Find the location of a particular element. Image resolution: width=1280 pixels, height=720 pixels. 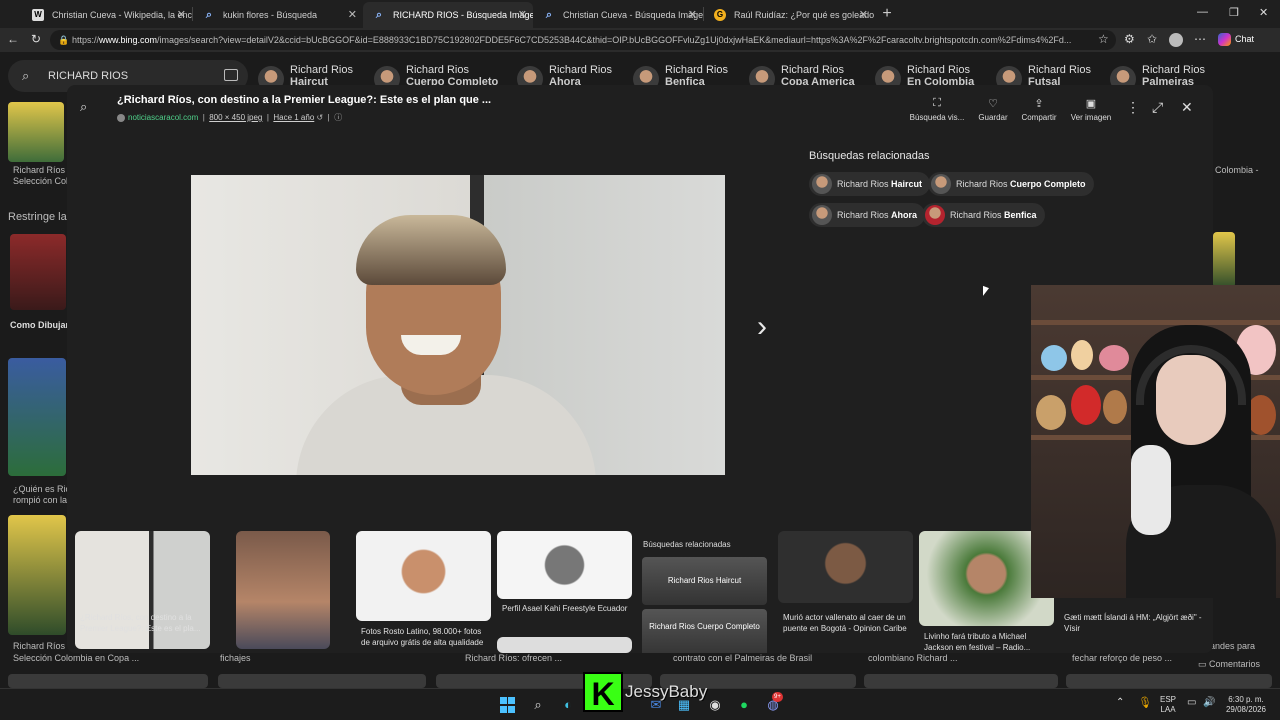

result-caption: Selección Col is located at coordinates (41, 181).